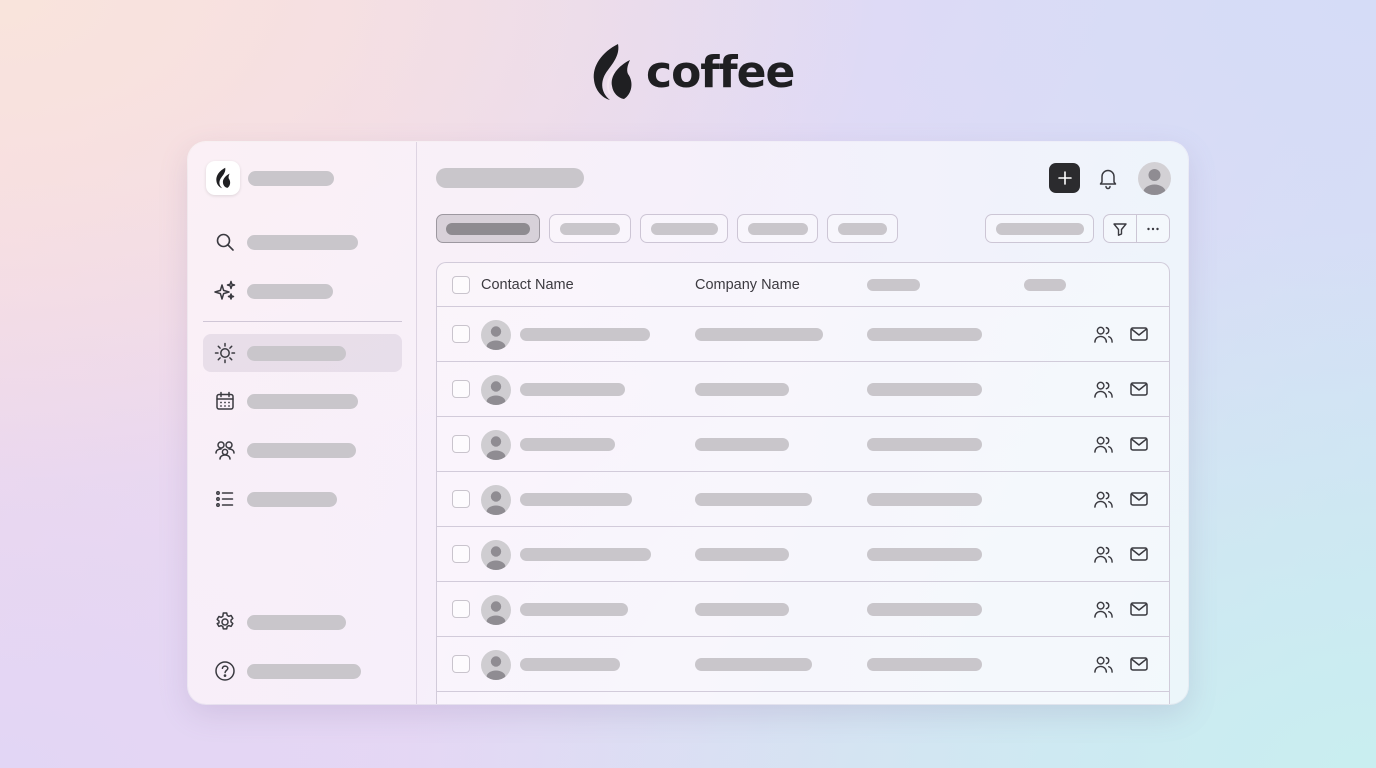  Describe the element at coordinates (223, 178) in the screenshot. I see `workspace-logo` at that location.